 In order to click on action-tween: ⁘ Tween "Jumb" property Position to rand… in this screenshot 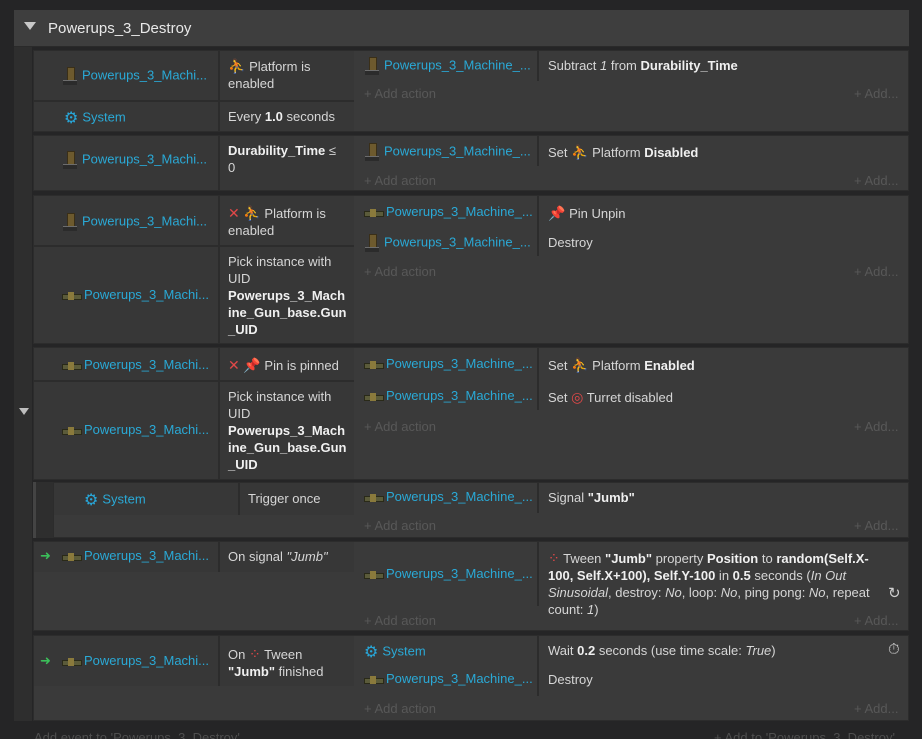, I will do `click(718, 584)`.